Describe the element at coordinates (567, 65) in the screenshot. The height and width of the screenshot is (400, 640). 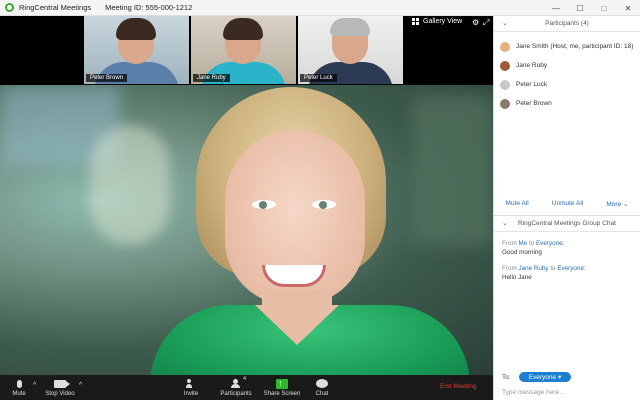
I see `participant-item: Jane Ruby` at that location.